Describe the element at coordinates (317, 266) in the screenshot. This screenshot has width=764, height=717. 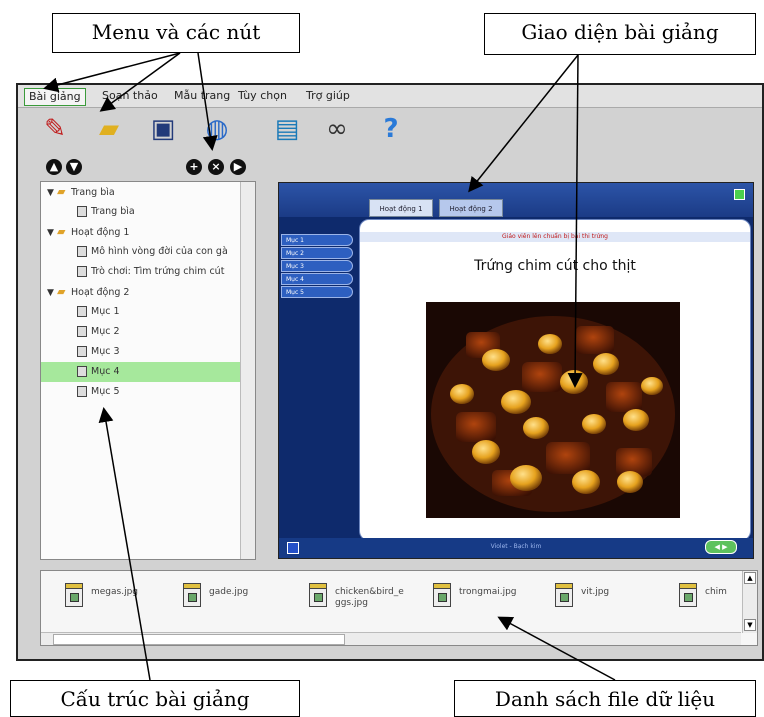
I see `preview-menu-item: Mục 3` at that location.